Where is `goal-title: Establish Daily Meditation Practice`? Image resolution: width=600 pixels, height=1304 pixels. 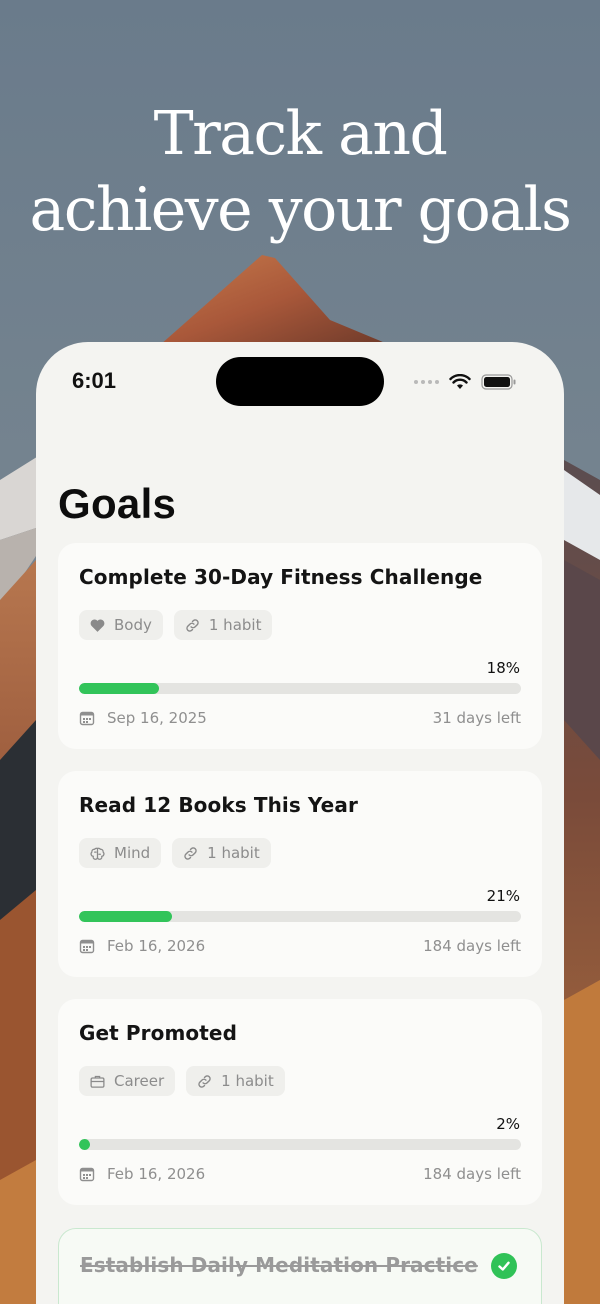
goal-title: Establish Daily Meditation Practice is located at coordinates (279, 1265).